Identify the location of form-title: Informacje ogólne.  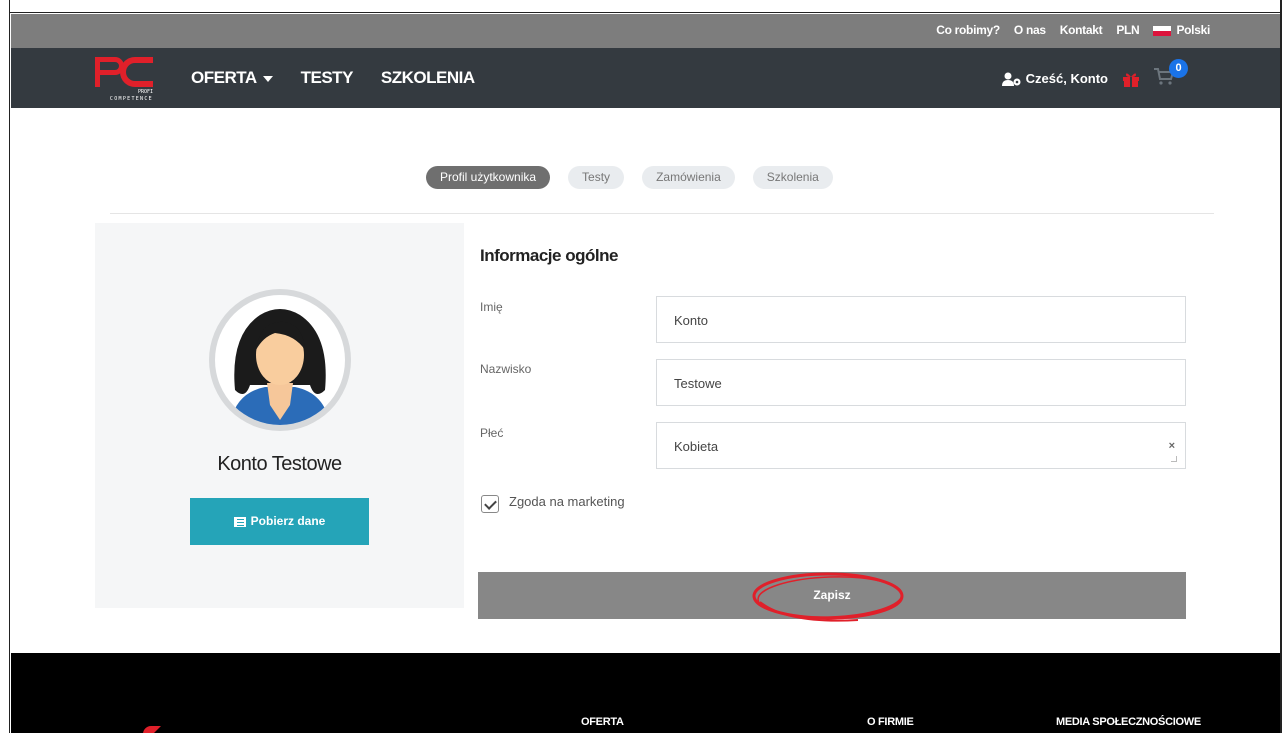
(549, 255).